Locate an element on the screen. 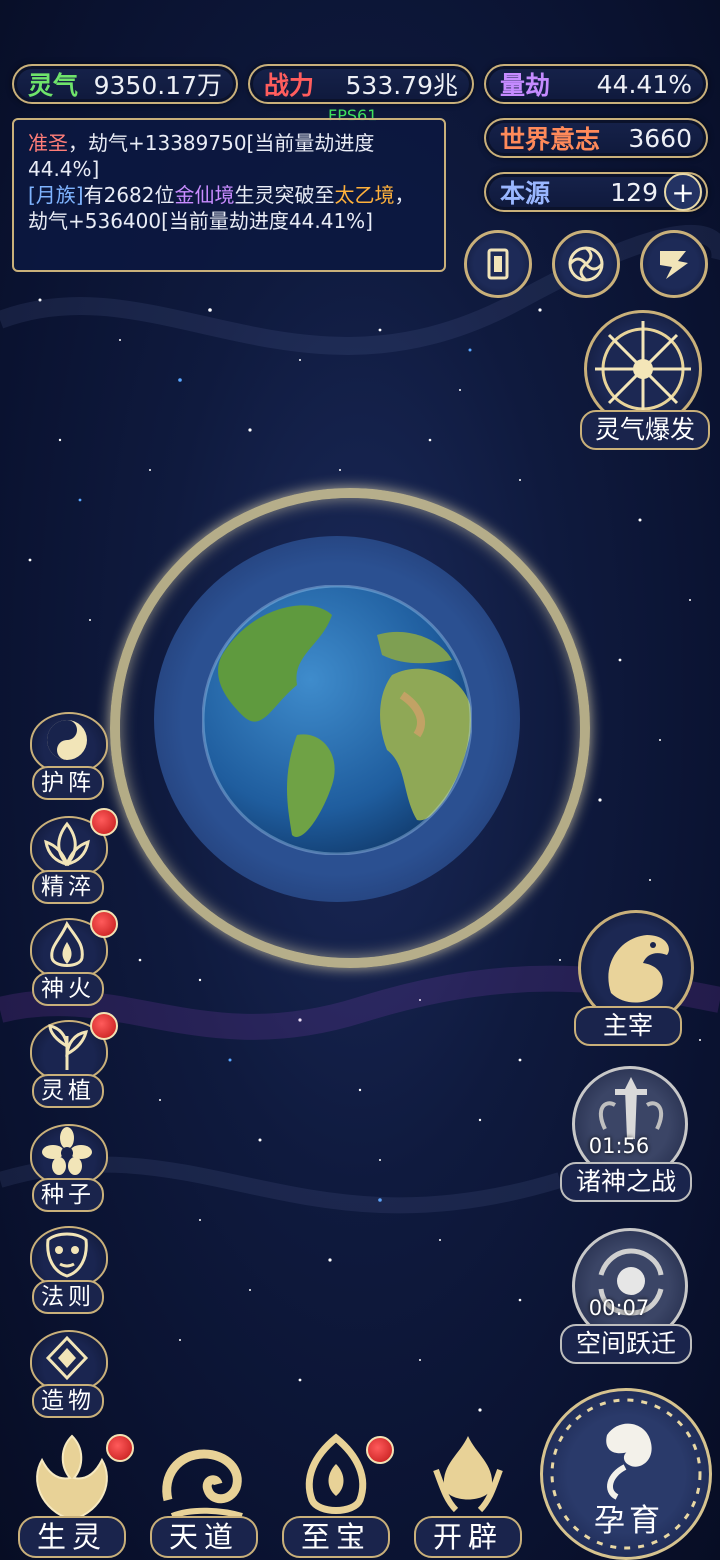 The image size is (720, 1560). menu-huzhen-label: 护阵 is located at coordinates (68, 783).